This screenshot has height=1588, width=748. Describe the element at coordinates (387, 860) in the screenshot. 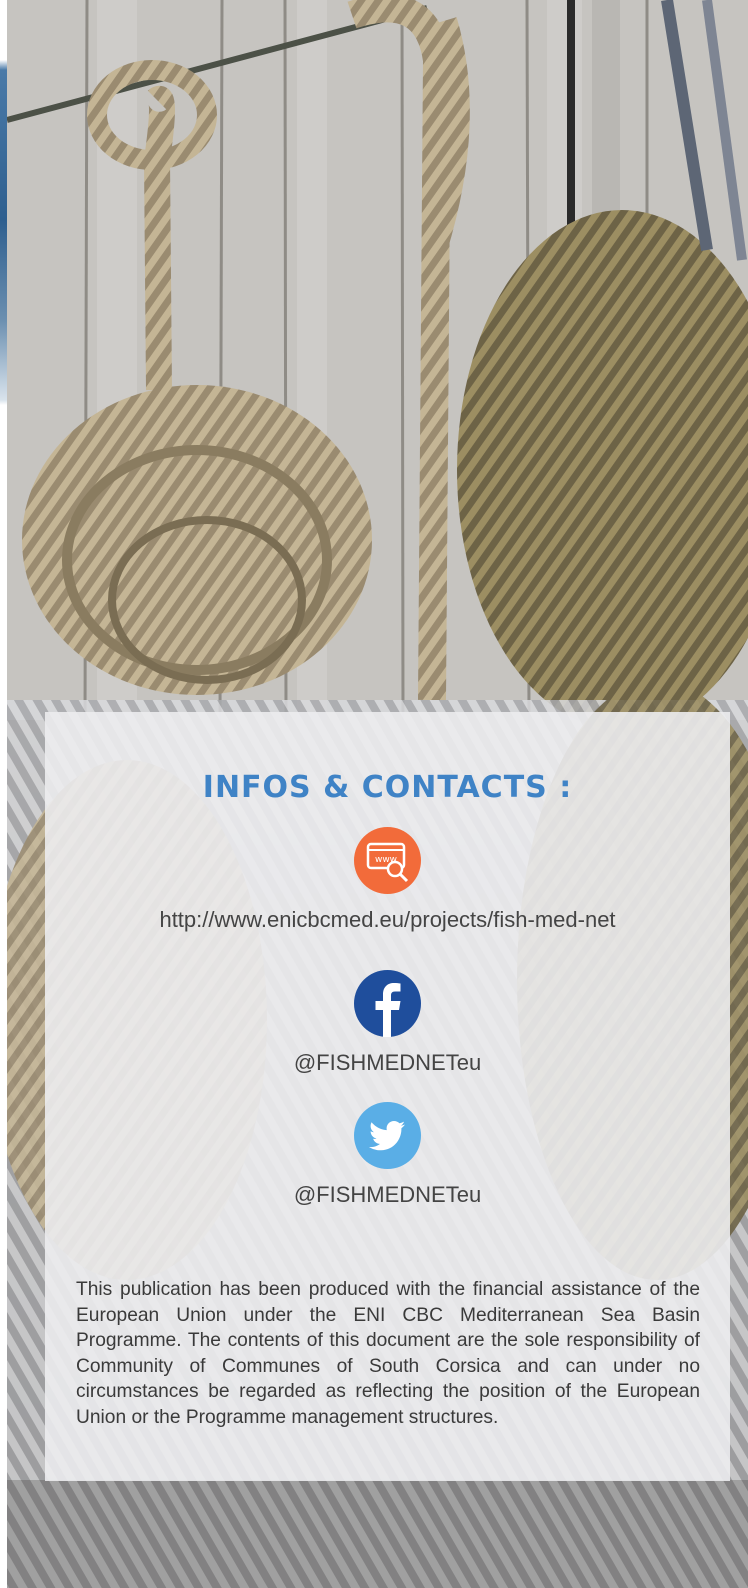

I see `www-search-icon: www` at that location.